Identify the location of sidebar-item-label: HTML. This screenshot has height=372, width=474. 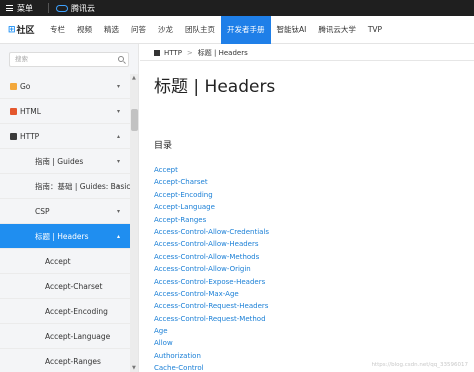
(30, 111).